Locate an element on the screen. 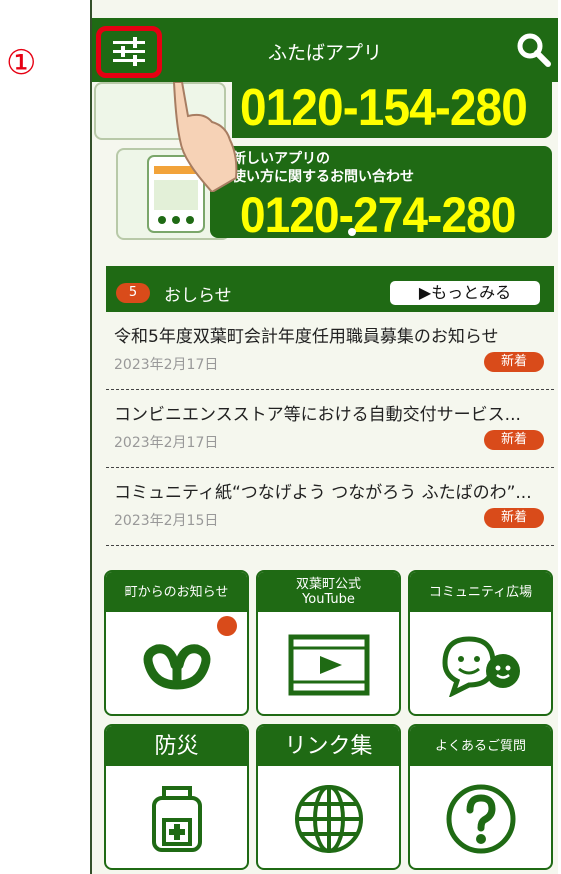 This screenshot has height=874, width=561. tile-links: リンク集 is located at coordinates (328, 797).